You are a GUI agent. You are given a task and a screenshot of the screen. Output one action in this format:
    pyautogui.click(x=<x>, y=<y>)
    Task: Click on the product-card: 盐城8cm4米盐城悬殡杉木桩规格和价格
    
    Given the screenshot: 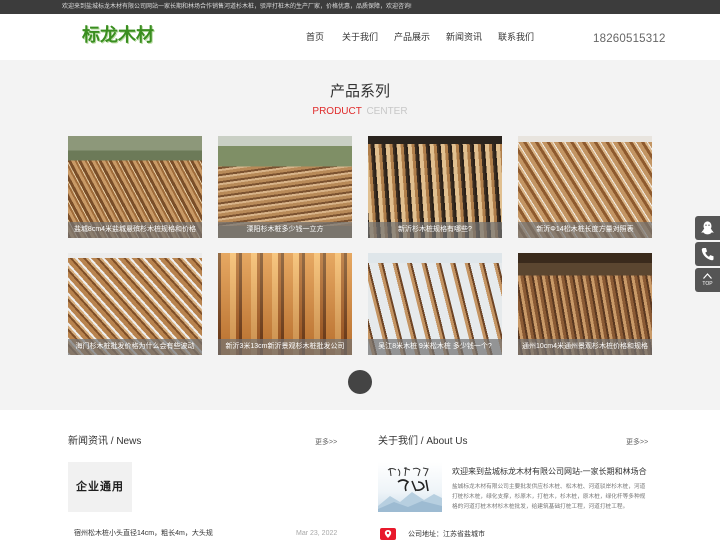 What is the action you would take?
    pyautogui.click(x=135, y=187)
    